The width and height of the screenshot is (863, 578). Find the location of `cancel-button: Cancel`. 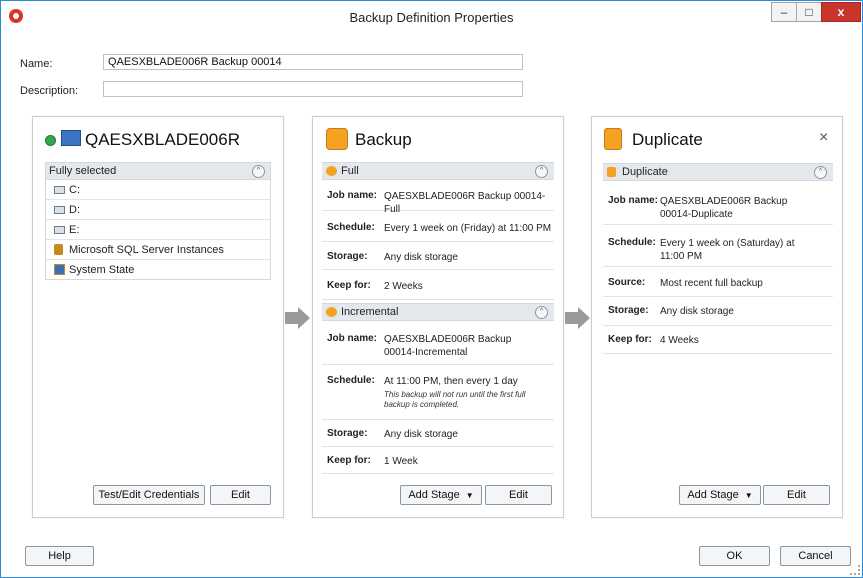

cancel-button: Cancel is located at coordinates (815, 556).